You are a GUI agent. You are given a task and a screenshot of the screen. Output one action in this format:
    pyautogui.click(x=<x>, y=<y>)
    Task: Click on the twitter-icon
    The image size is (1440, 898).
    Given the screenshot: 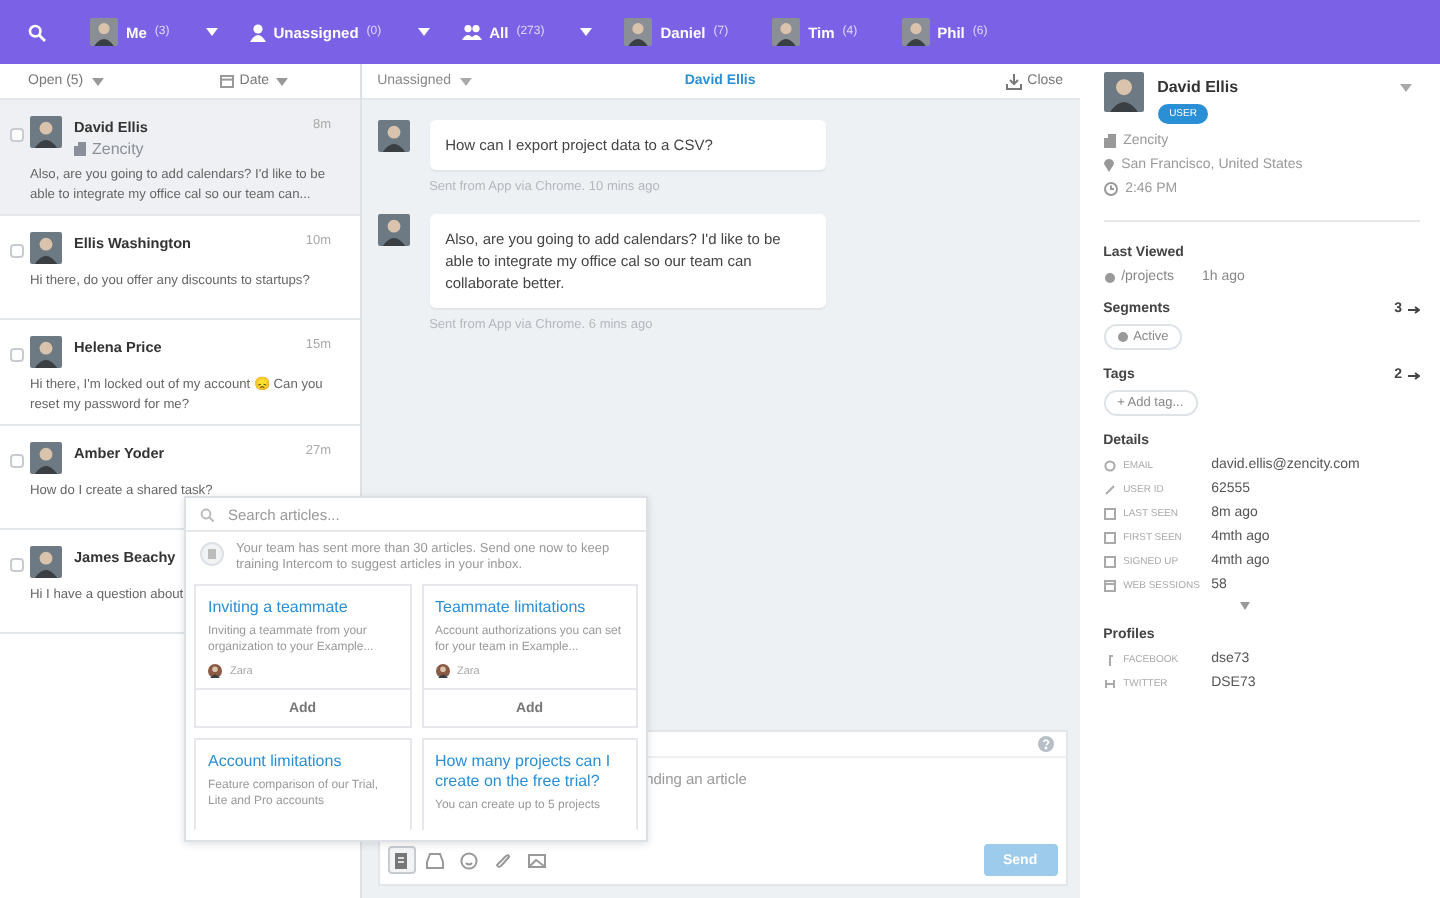 What is the action you would take?
    pyautogui.click(x=1109, y=683)
    